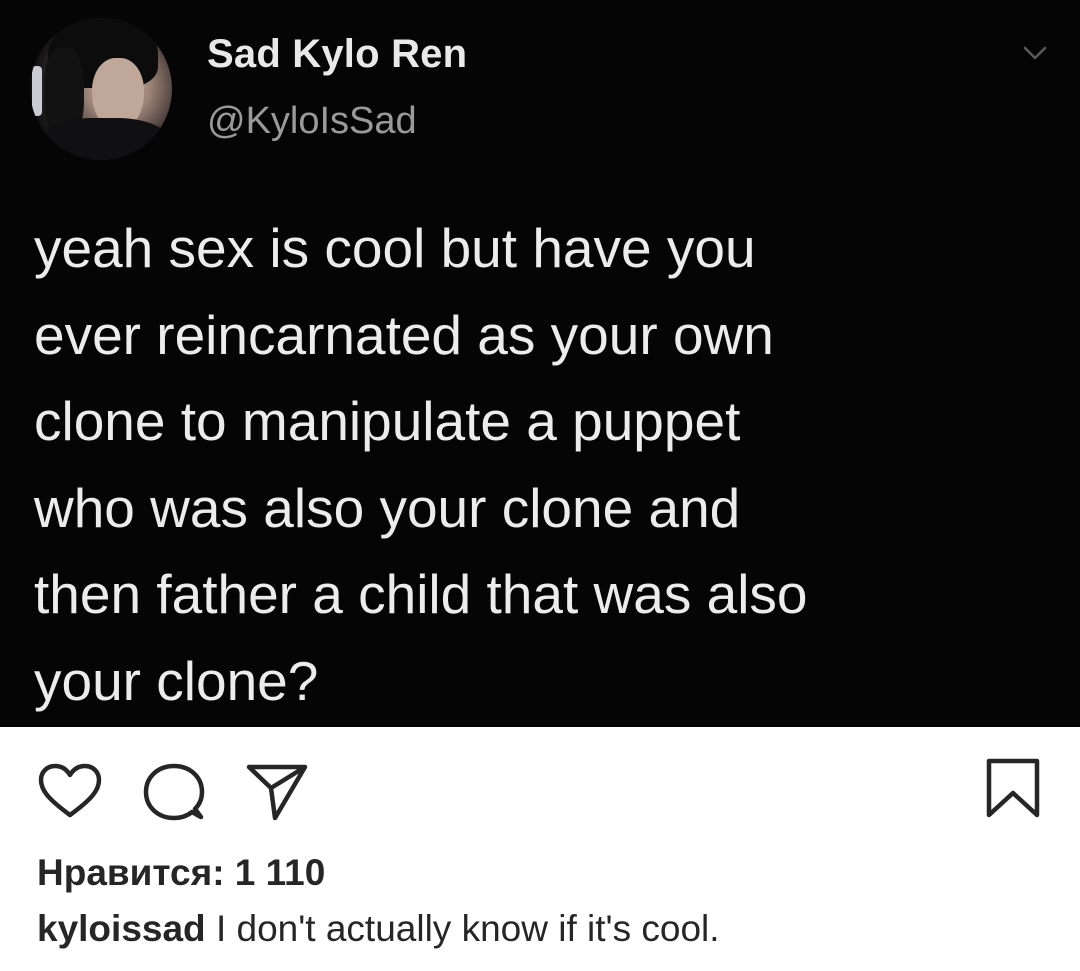  I want to click on avatar, so click(101, 89).